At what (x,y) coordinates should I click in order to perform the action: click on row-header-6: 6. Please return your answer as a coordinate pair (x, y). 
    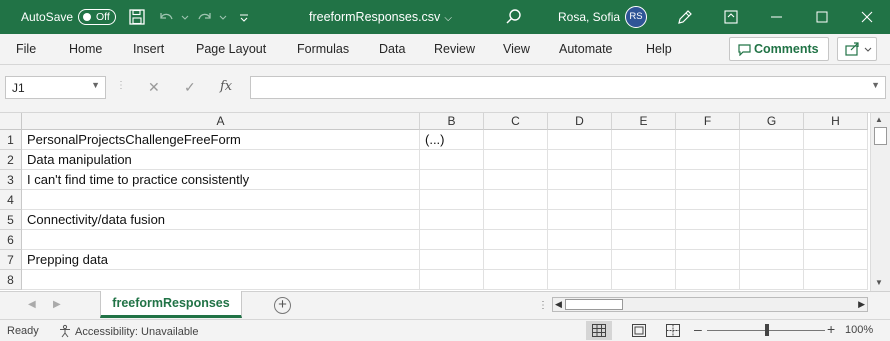
    Looking at the image, I should click on (11, 240).